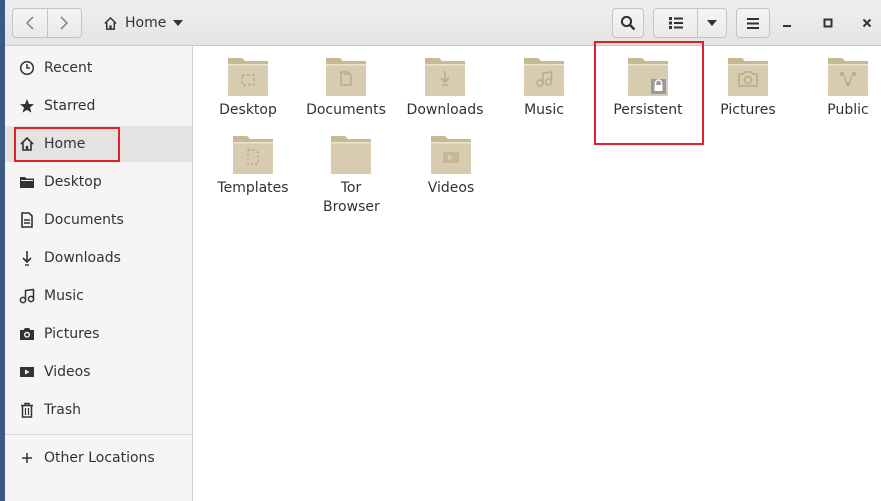 The height and width of the screenshot is (501, 881). I want to click on folder-item-tor-browser: Tor Browser, so click(351, 173).